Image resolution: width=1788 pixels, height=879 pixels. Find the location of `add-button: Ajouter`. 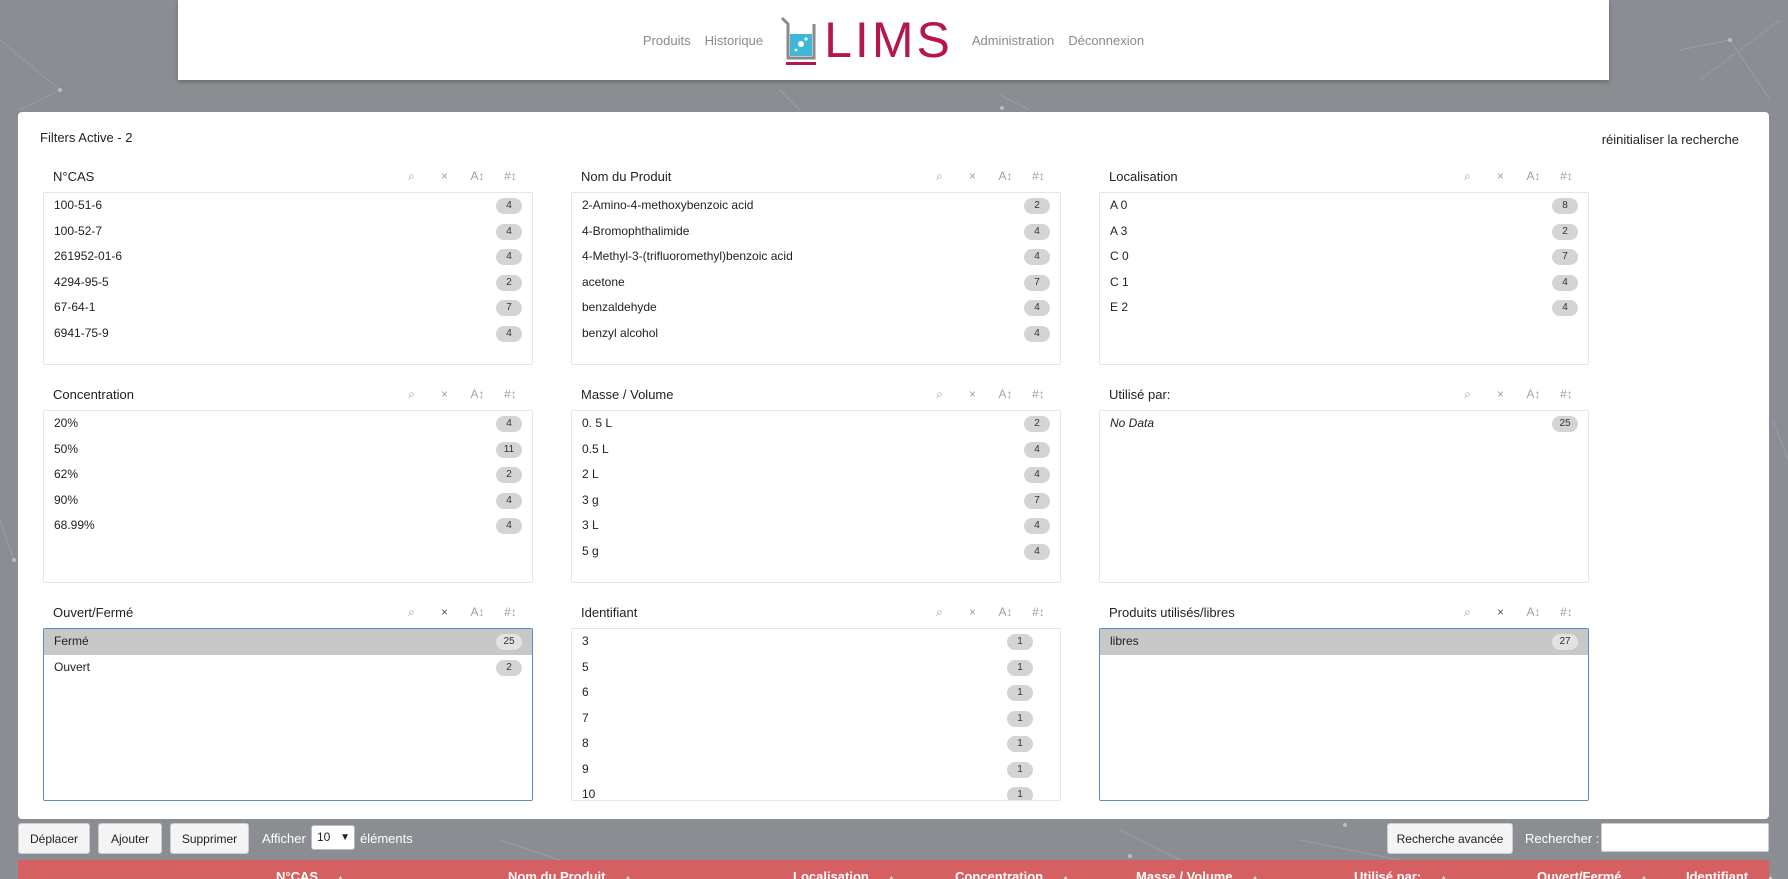

add-button: Ajouter is located at coordinates (130, 838).